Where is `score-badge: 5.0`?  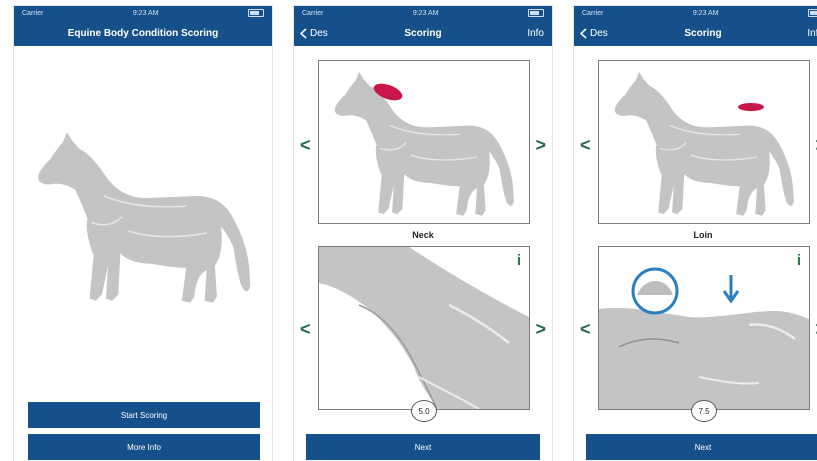 score-badge: 5.0 is located at coordinates (424, 411).